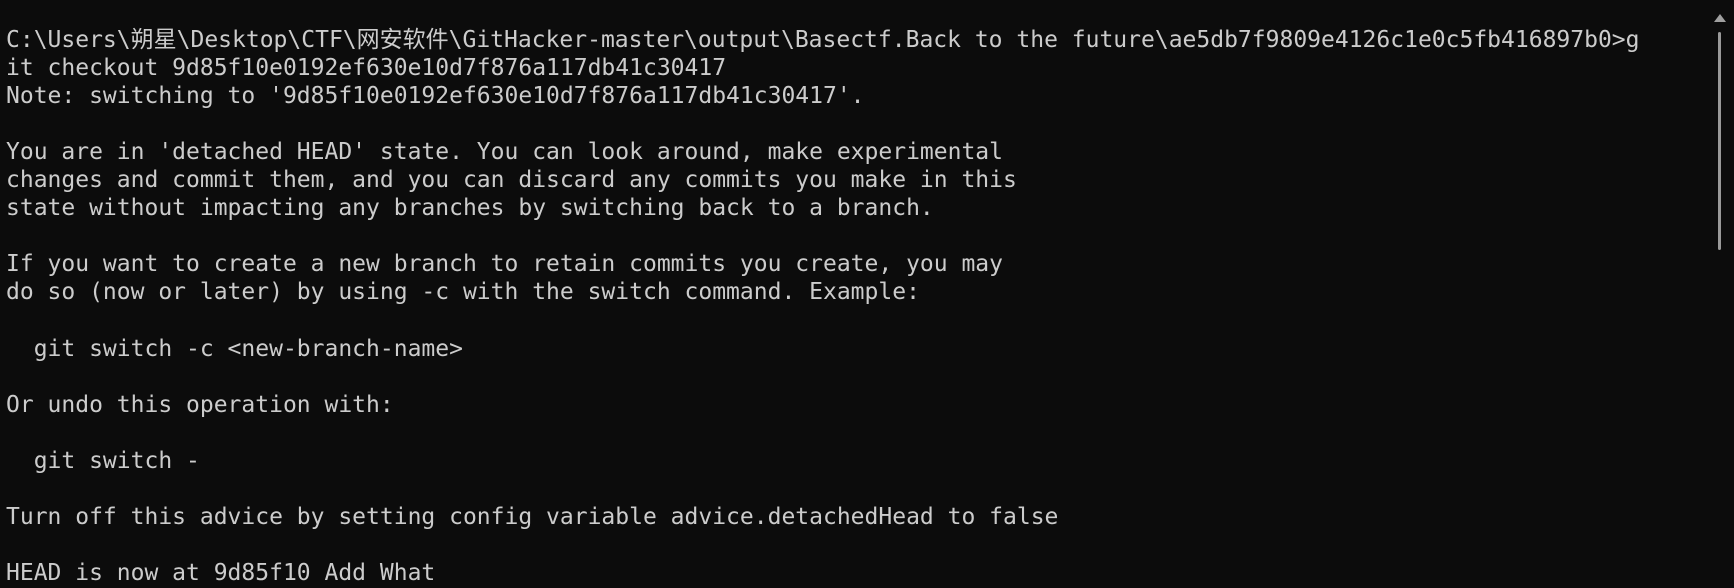 The height and width of the screenshot is (588, 1734). What do you see at coordinates (234, 348) in the screenshot?
I see `terminal-line: git switch -c <new-branch-name>` at bounding box center [234, 348].